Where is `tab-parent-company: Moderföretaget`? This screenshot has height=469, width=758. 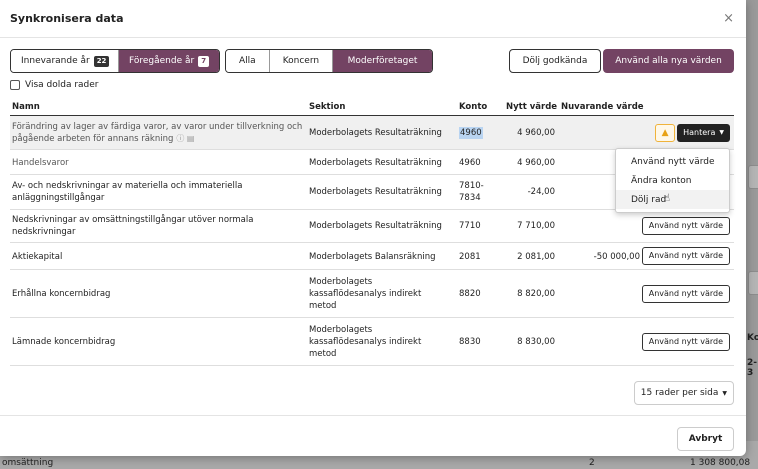 tab-parent-company: Moderföretaget is located at coordinates (382, 61).